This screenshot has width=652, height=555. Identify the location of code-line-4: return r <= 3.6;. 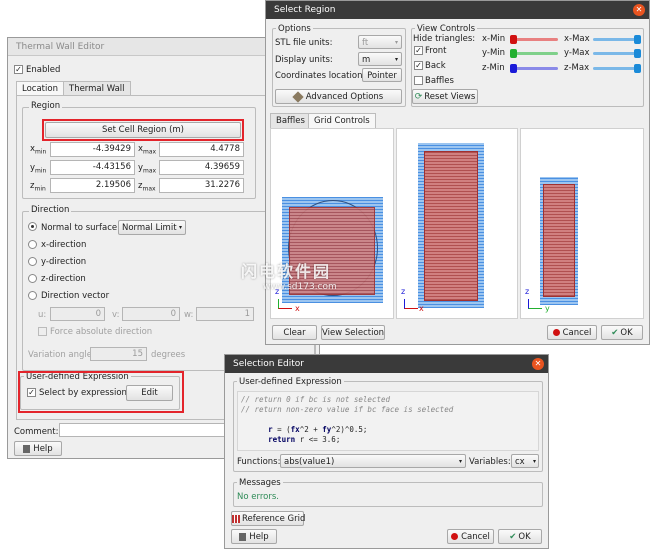
(290, 440).